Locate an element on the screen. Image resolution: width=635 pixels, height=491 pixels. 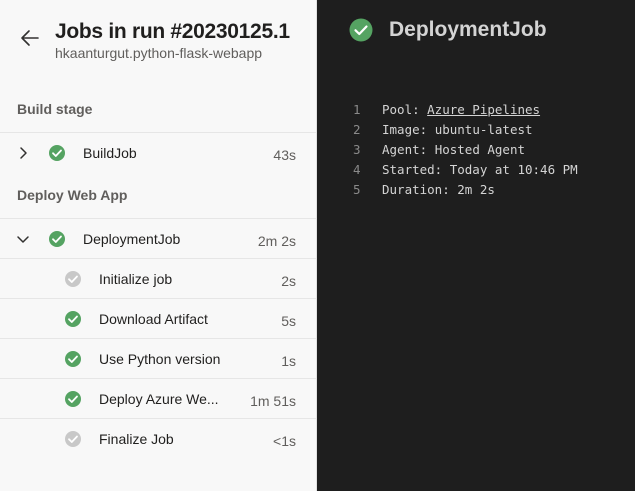
line-number: 2 is located at coordinates (357, 129).